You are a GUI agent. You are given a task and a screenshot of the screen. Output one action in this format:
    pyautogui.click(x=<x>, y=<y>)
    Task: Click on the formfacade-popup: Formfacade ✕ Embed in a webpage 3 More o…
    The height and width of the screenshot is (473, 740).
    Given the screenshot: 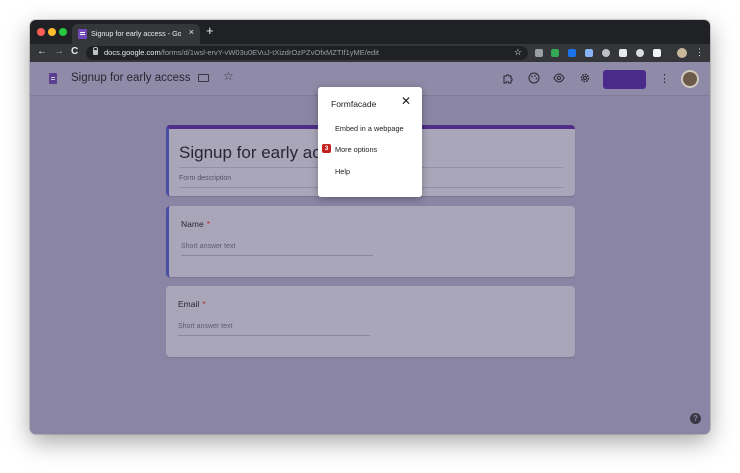 What is the action you would take?
    pyautogui.click(x=370, y=142)
    